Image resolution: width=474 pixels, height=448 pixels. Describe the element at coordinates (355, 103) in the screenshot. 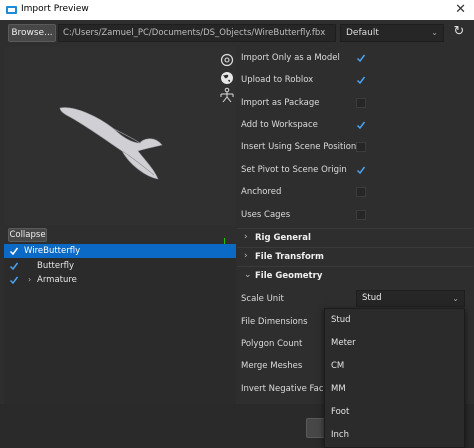

I see `prop-import-as-package: Import as Package` at that location.